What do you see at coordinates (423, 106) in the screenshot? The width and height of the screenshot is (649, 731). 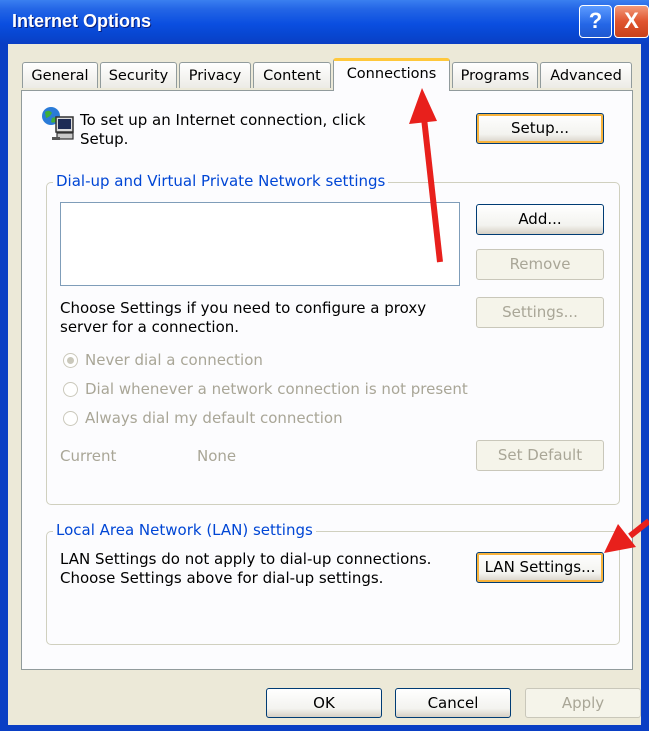 I see `connections-pointer-arrowhead` at bounding box center [423, 106].